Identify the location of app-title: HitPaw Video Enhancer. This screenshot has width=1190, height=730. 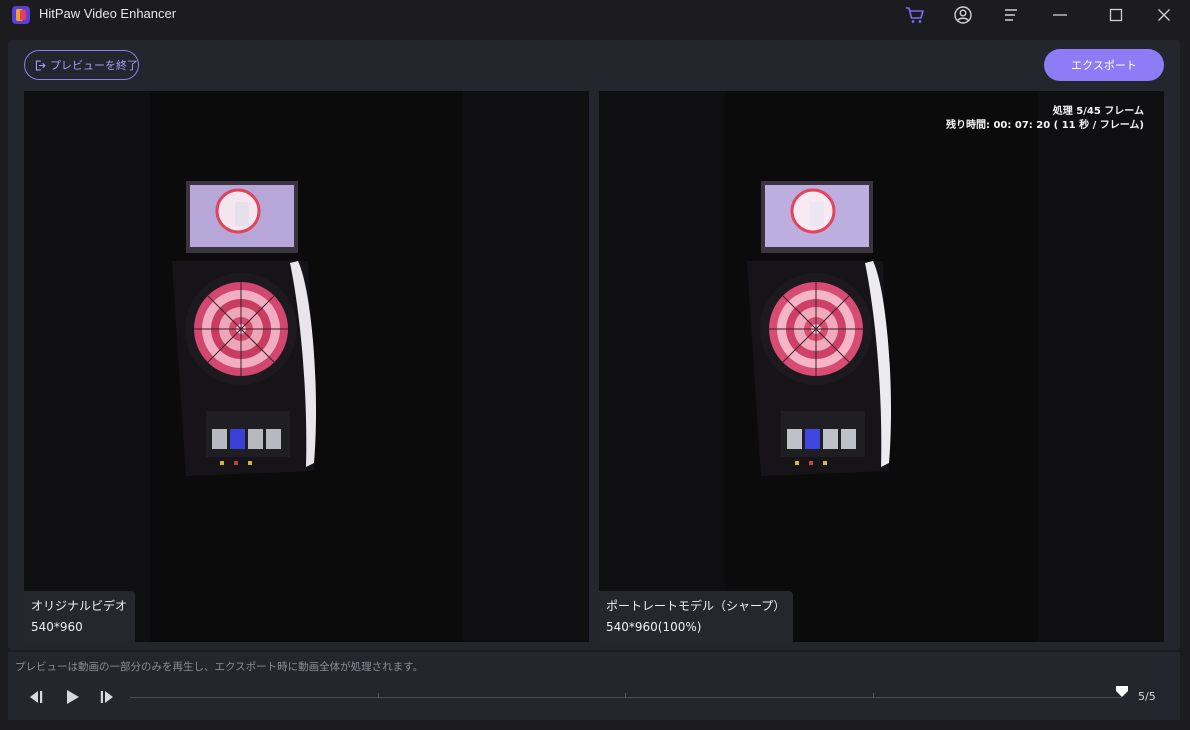
(108, 13).